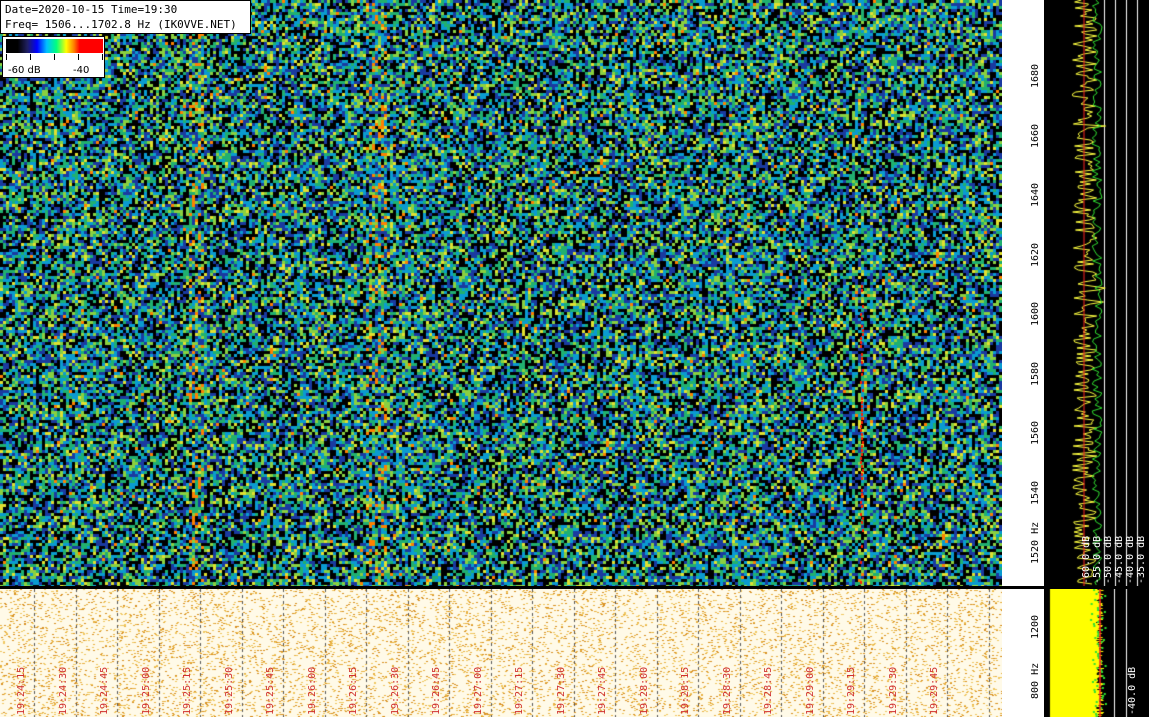 This screenshot has width=1149, height=717. I want to click on time-tick-label: 19:29:45, so click(934, 690).